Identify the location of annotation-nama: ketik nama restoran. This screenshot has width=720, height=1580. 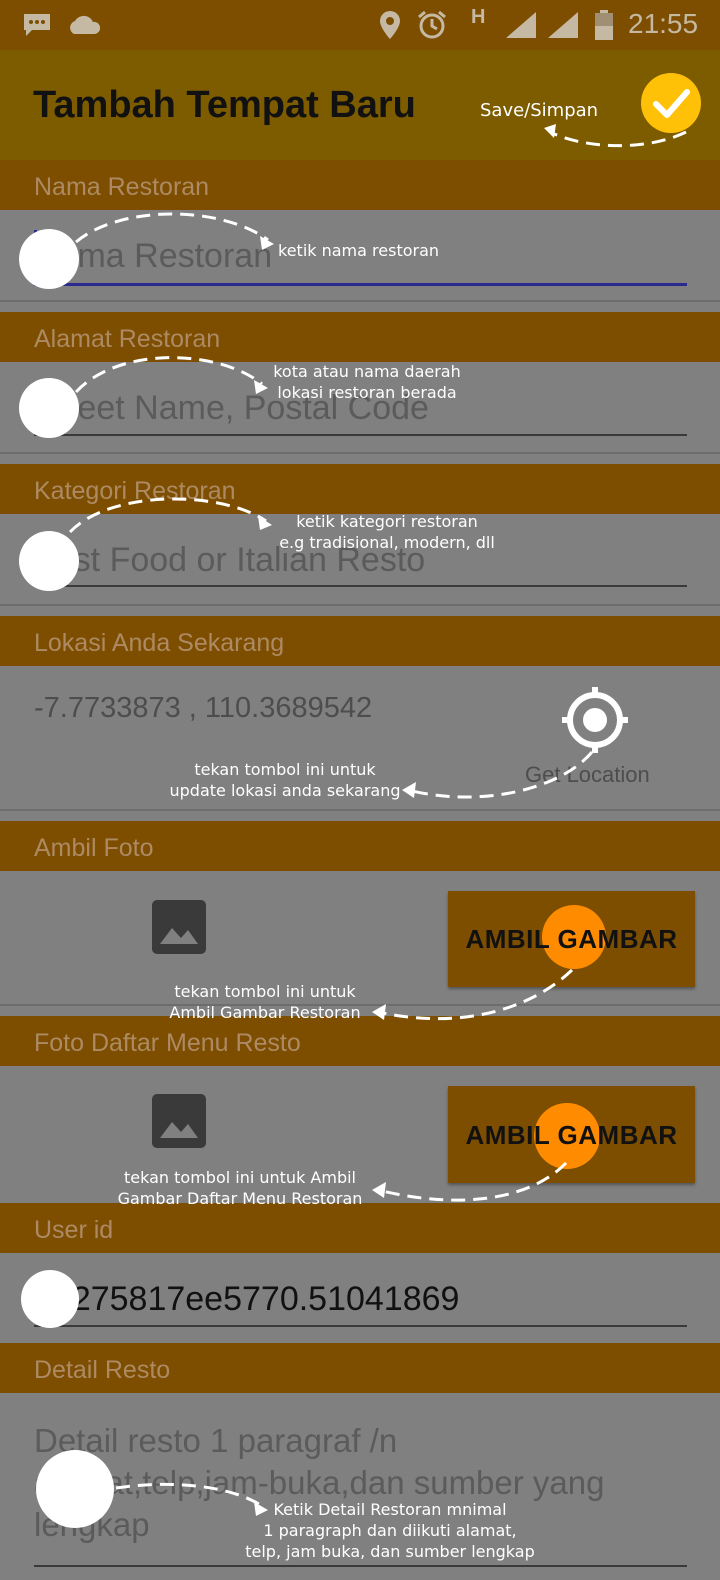
(359, 250).